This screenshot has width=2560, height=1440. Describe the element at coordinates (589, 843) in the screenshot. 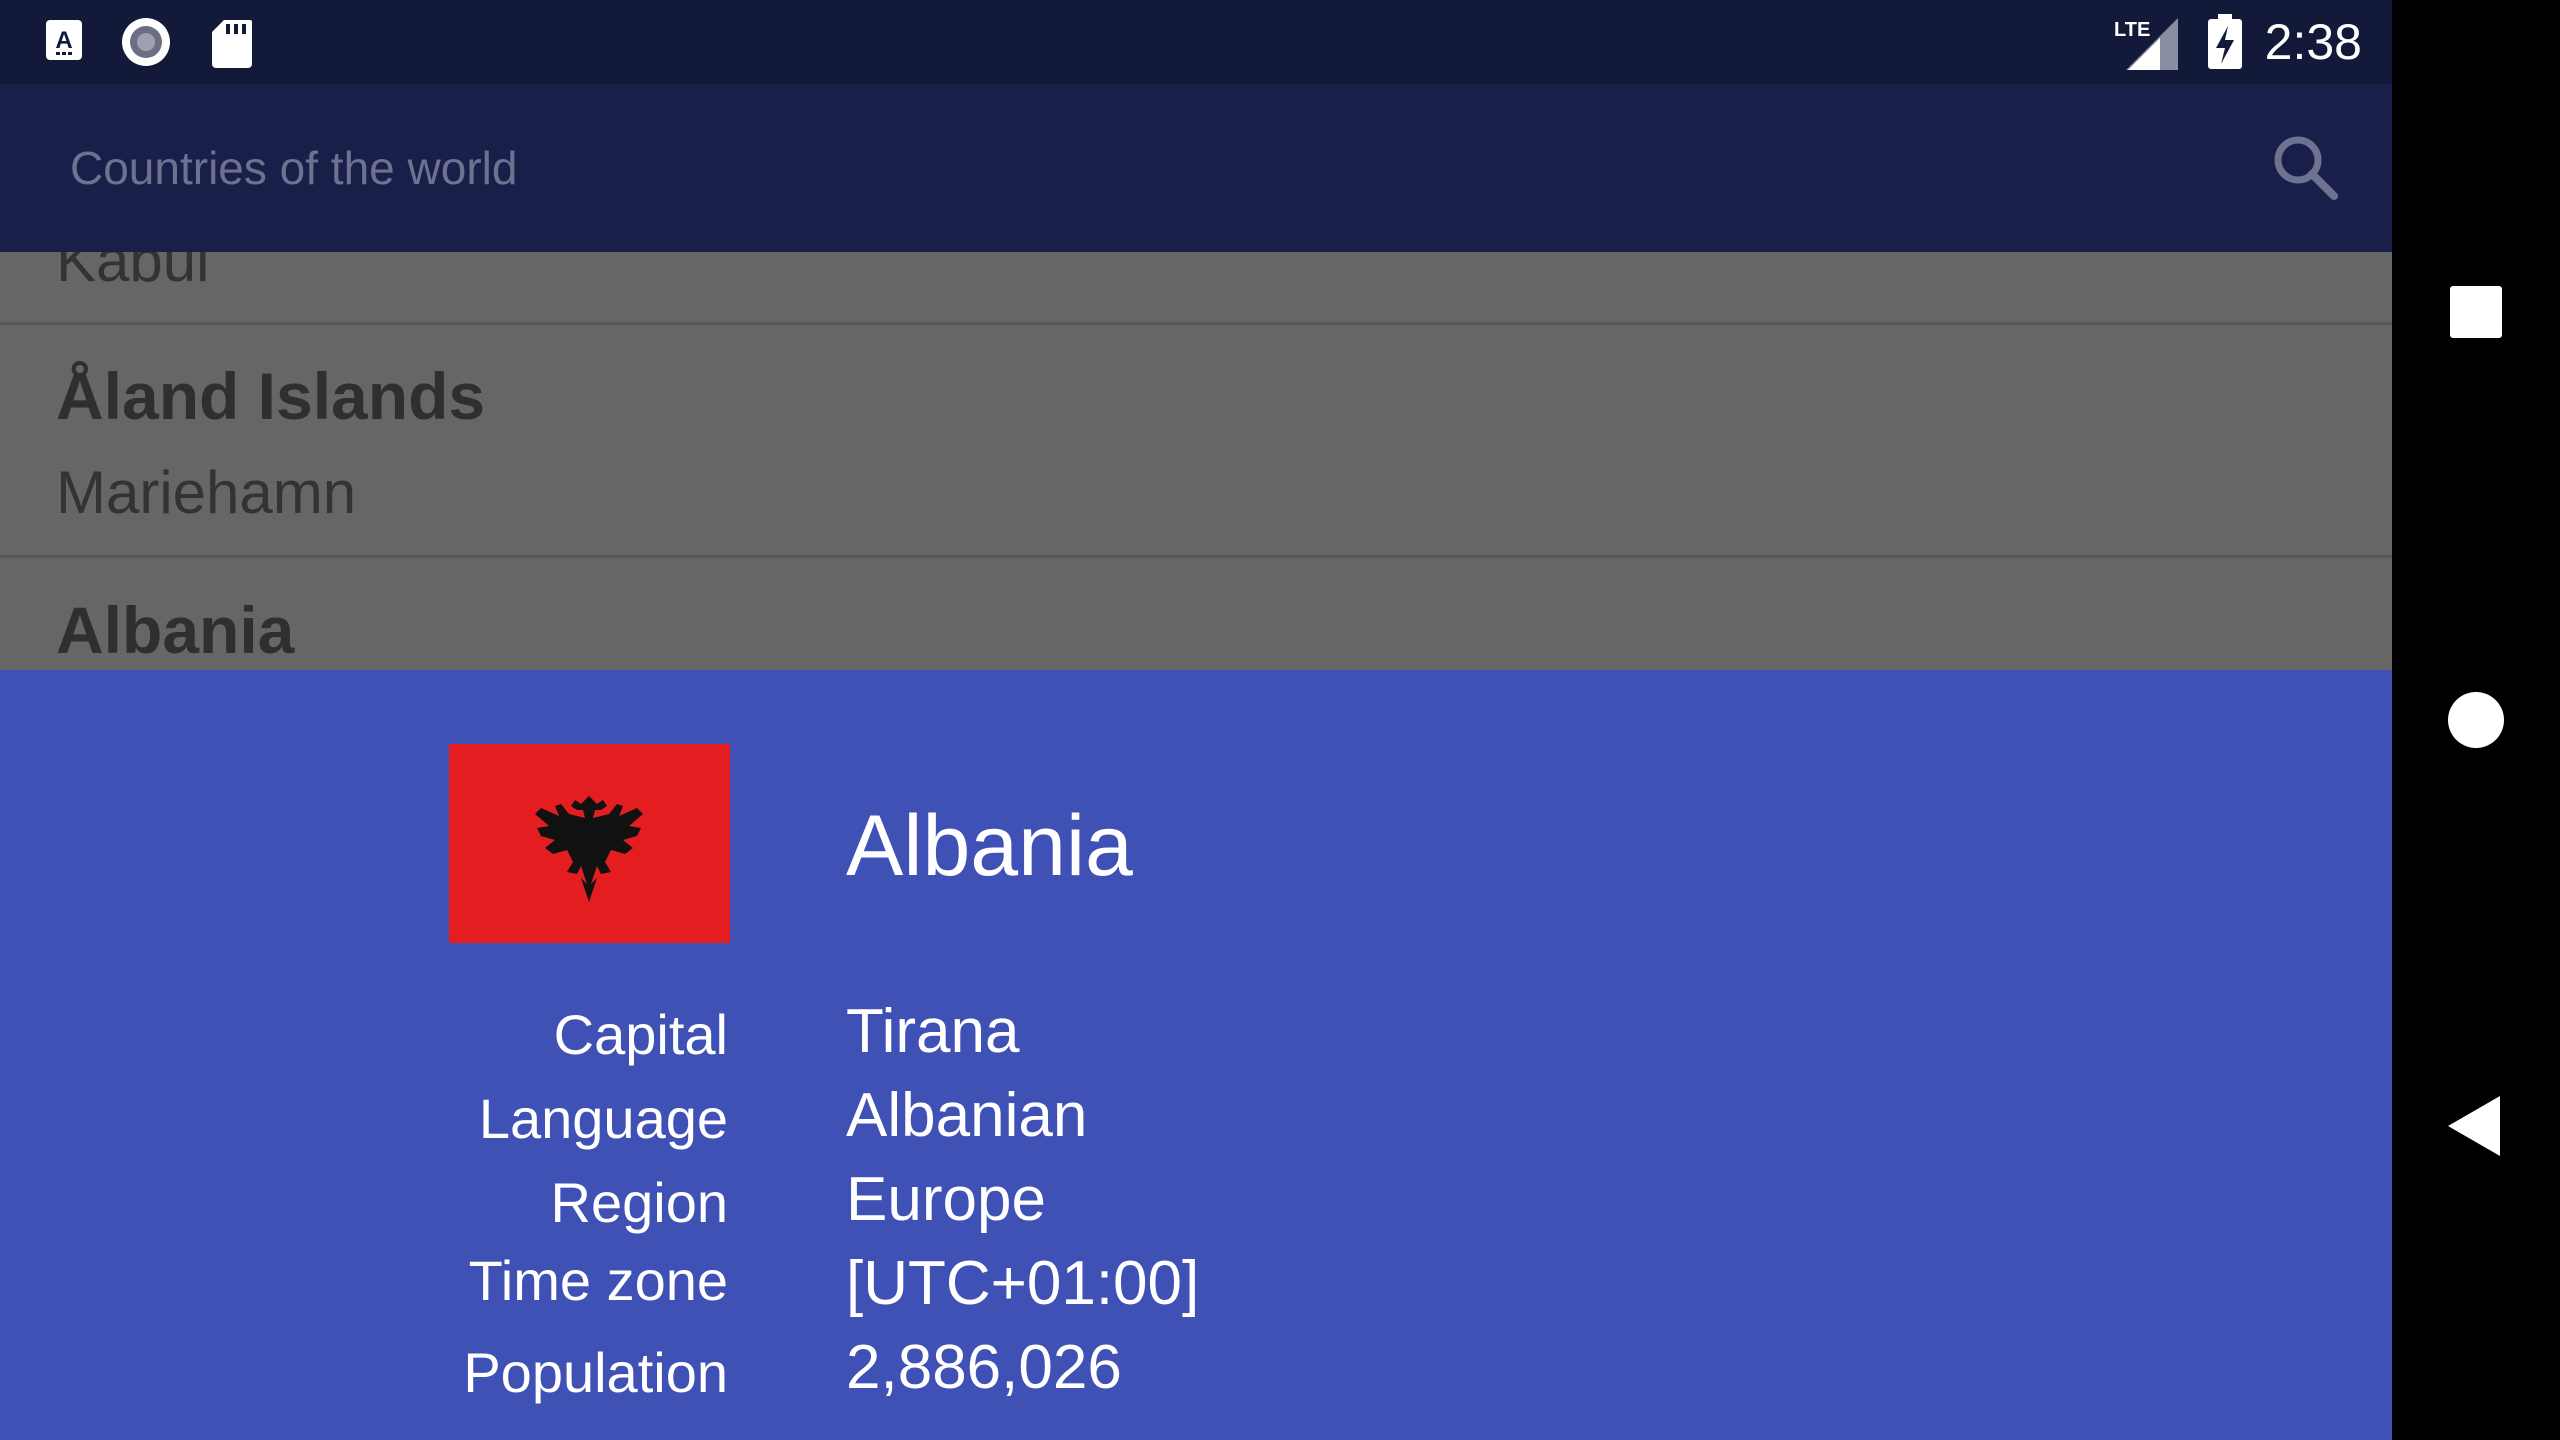

I see `albania-flag-icon` at that location.